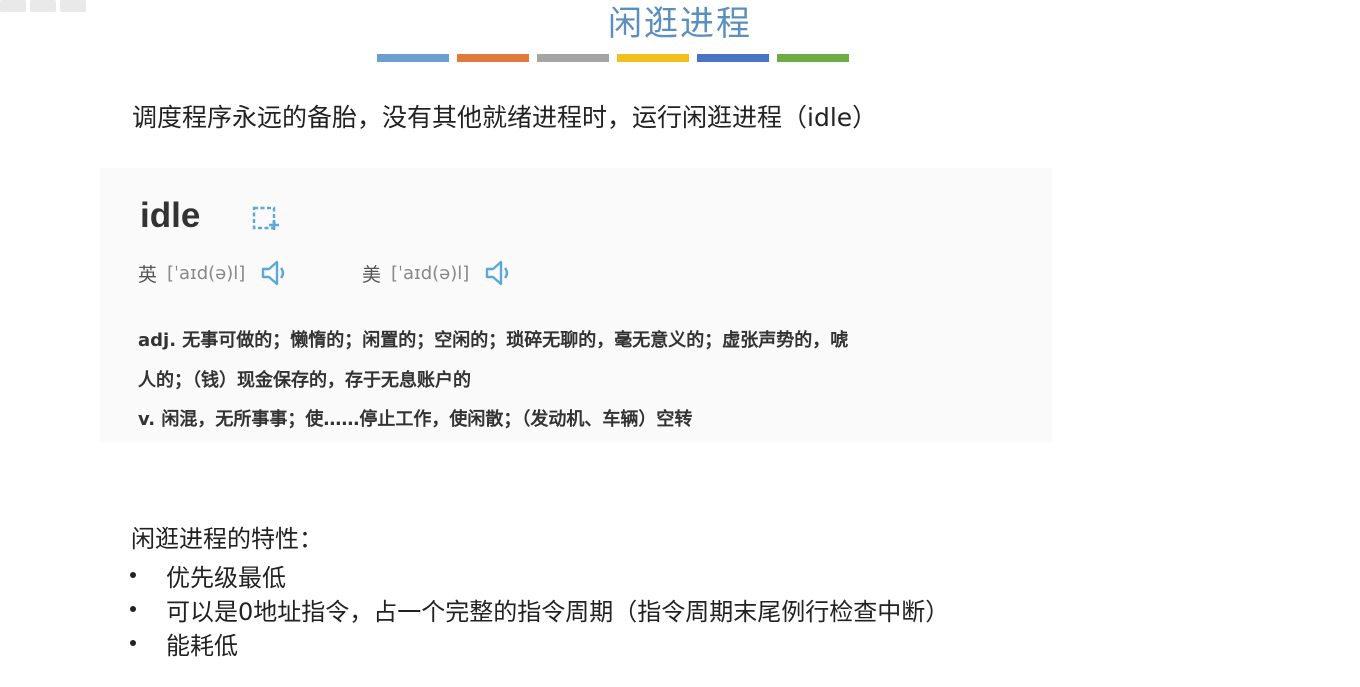 Image resolution: width=1360 pixels, height=687 pixels. Describe the element at coordinates (202, 645) in the screenshot. I see `list-item-text: 能耗低` at that location.